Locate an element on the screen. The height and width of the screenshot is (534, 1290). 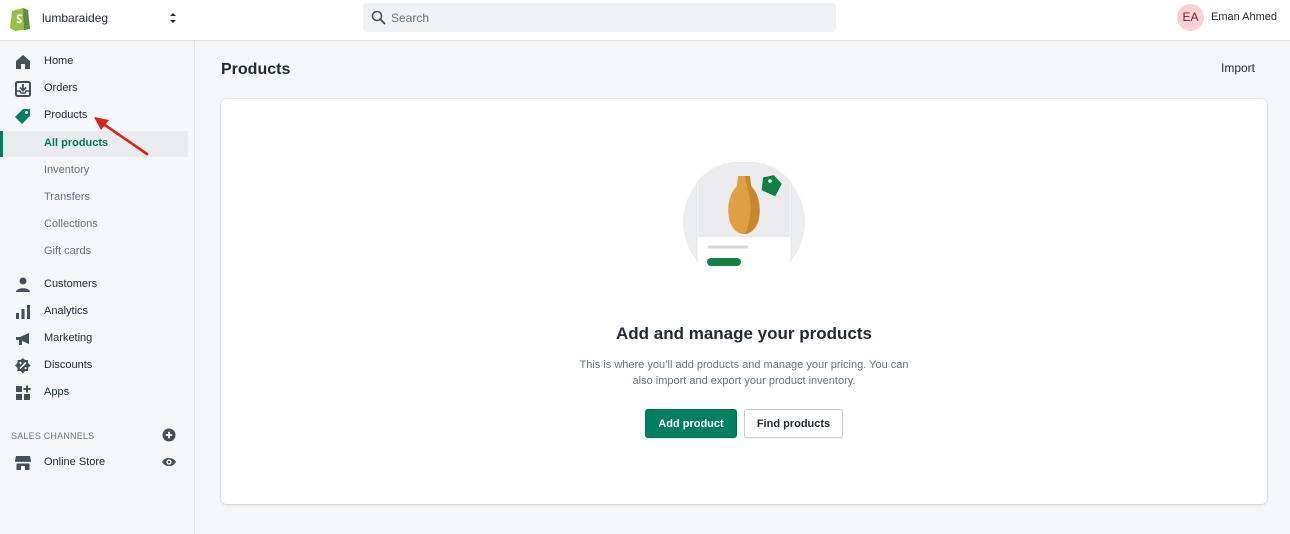
sidebar-subitem-gift-cards: Gift cards is located at coordinates (94, 252).